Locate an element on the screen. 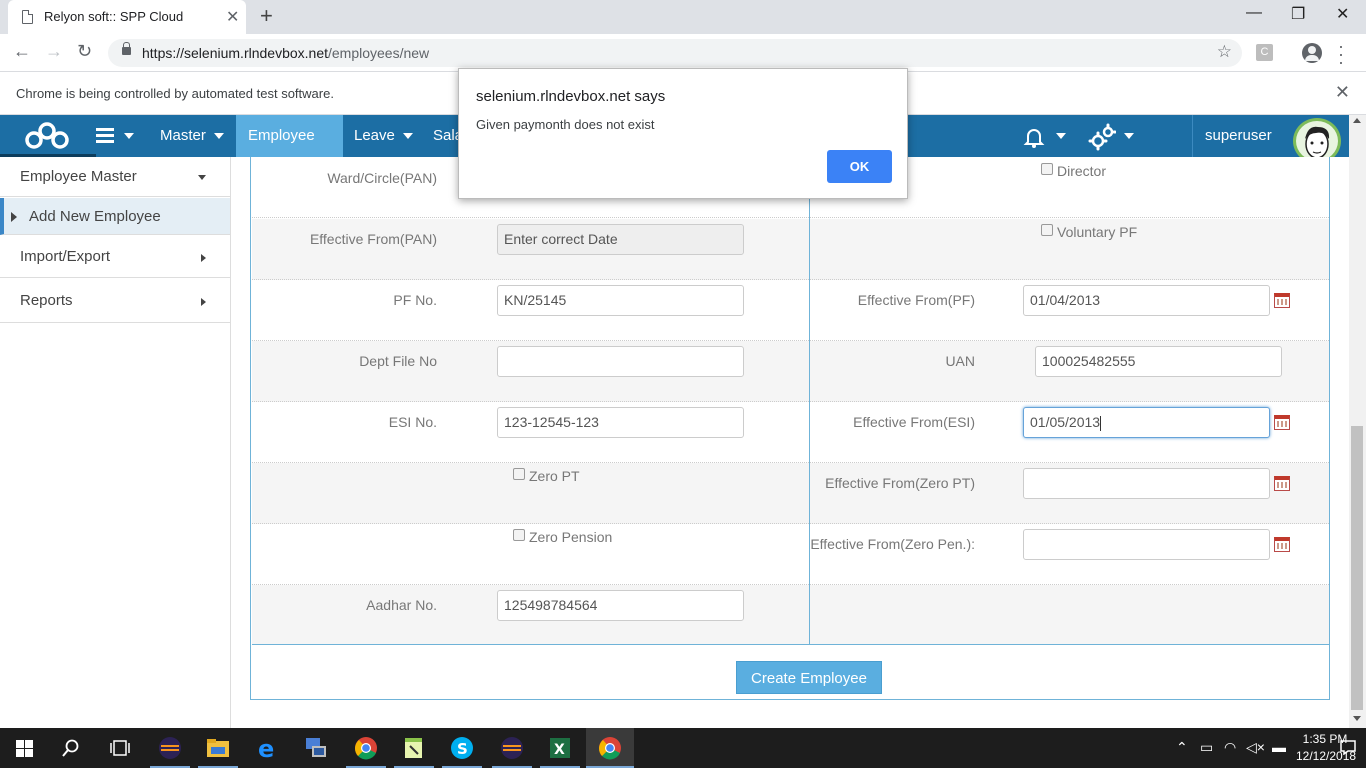  form-row is located at coordinates (790, 614).